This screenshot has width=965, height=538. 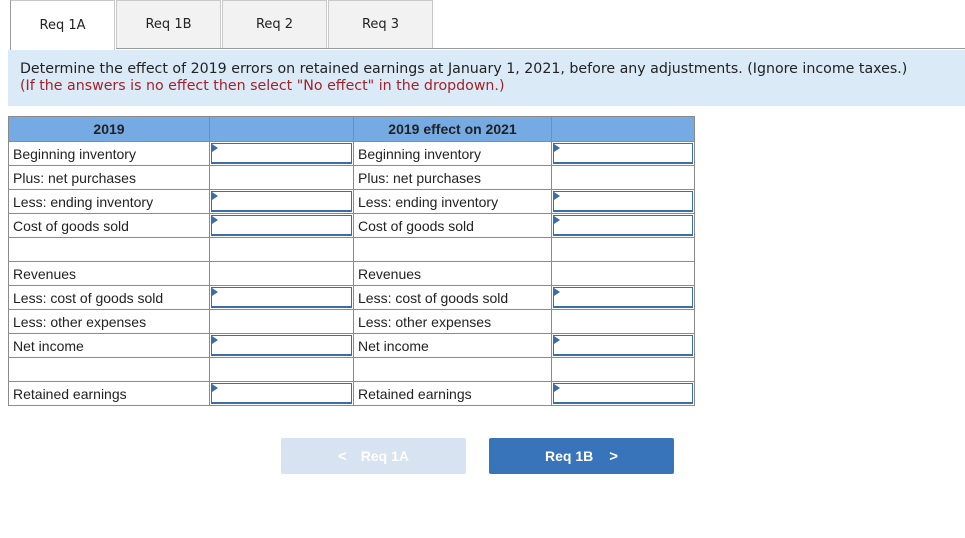 I want to click on row-label-2021: Cost of goods sold, so click(x=452, y=225).